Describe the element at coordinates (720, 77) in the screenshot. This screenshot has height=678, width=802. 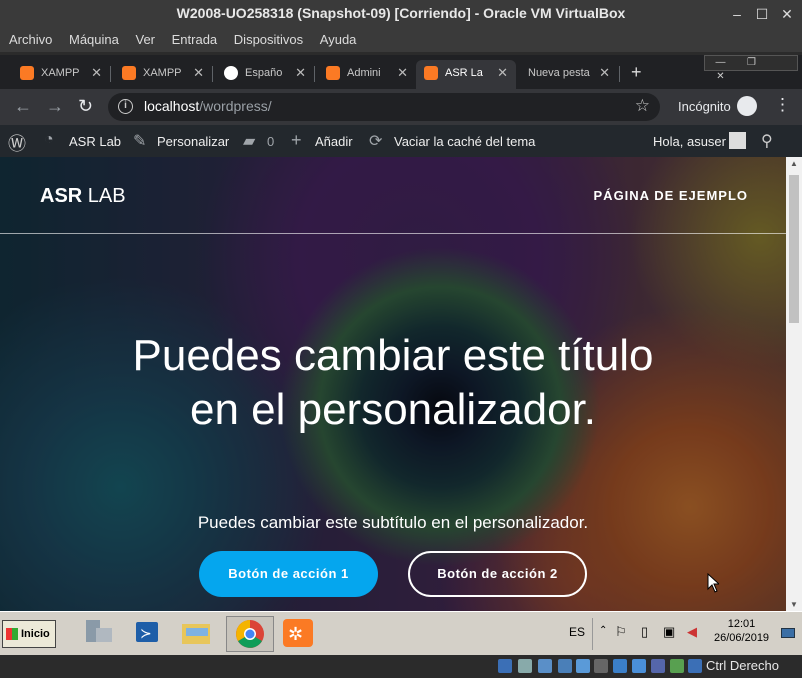
I see `close-icon: ✕` at that location.